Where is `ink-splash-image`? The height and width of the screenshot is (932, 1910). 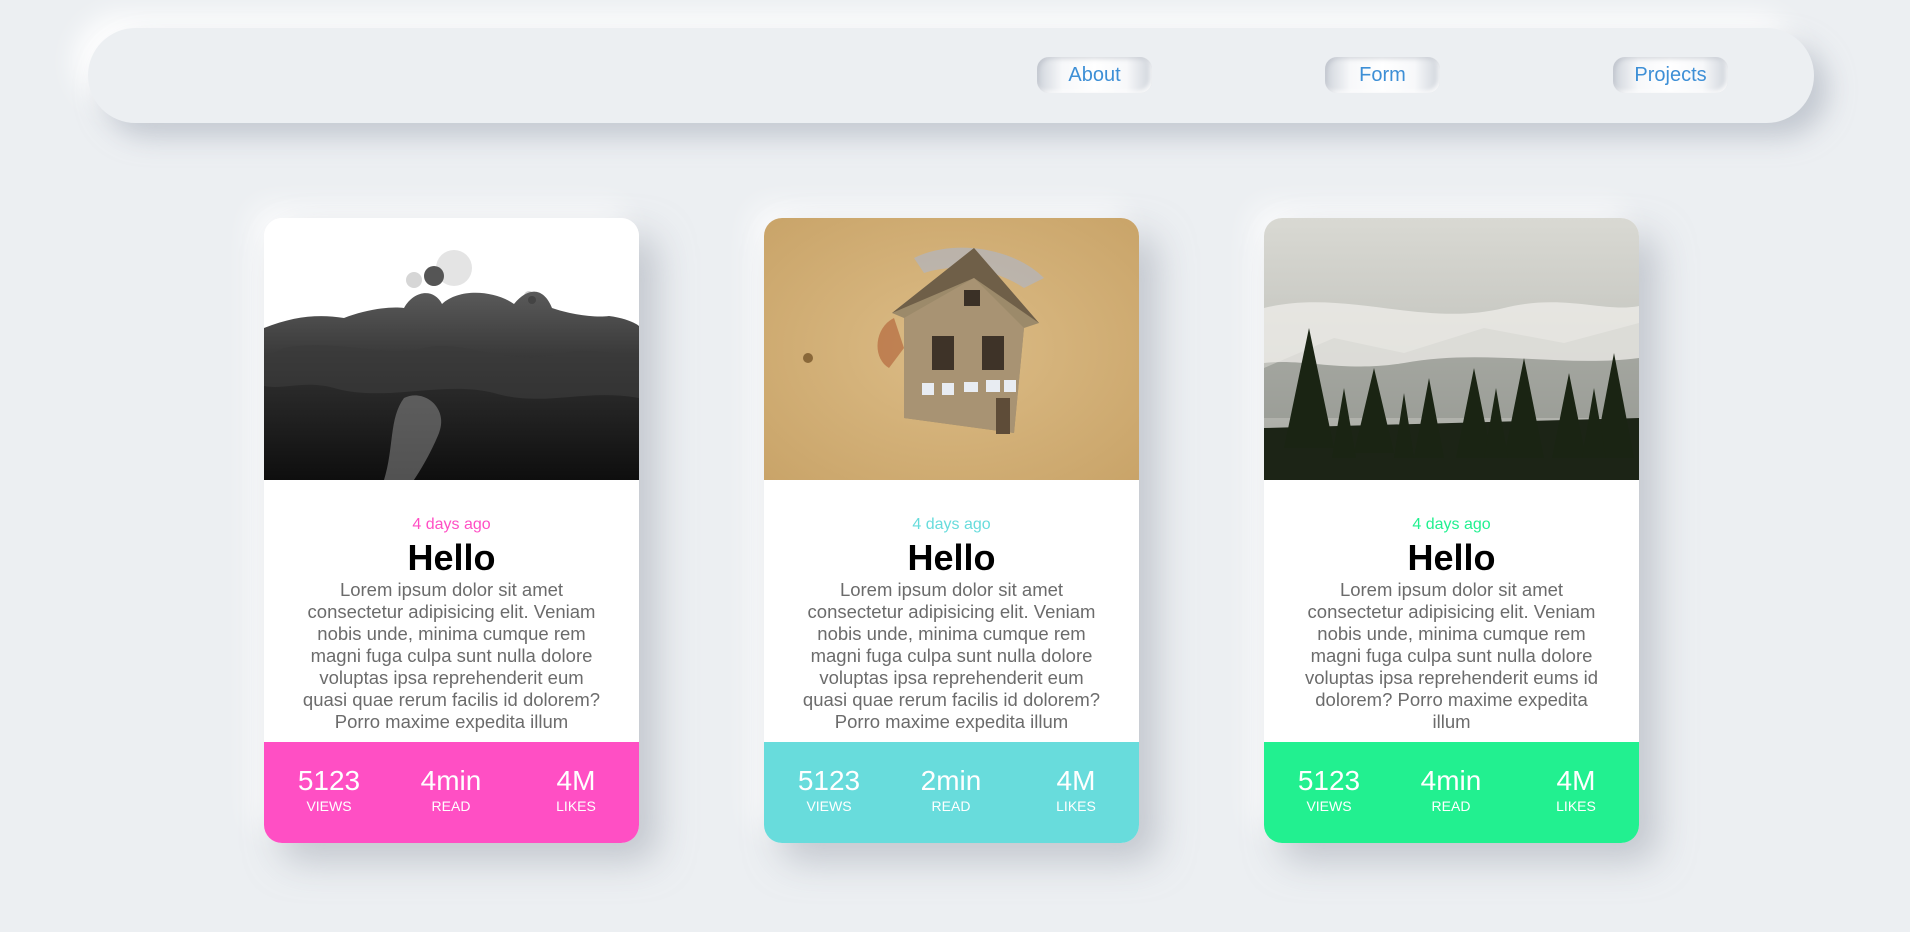
ink-splash-image is located at coordinates (451, 349).